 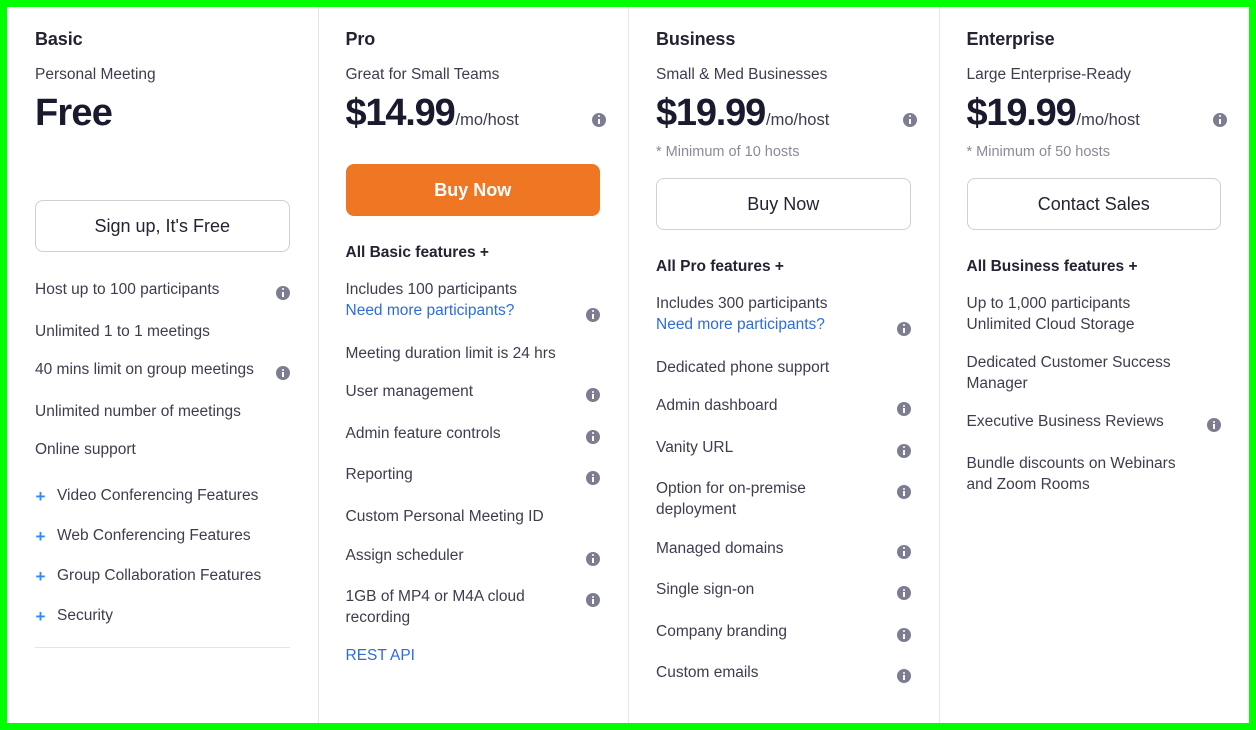 I want to click on feature-label: Meeting duration limit is 24 hrs, so click(x=450, y=353).